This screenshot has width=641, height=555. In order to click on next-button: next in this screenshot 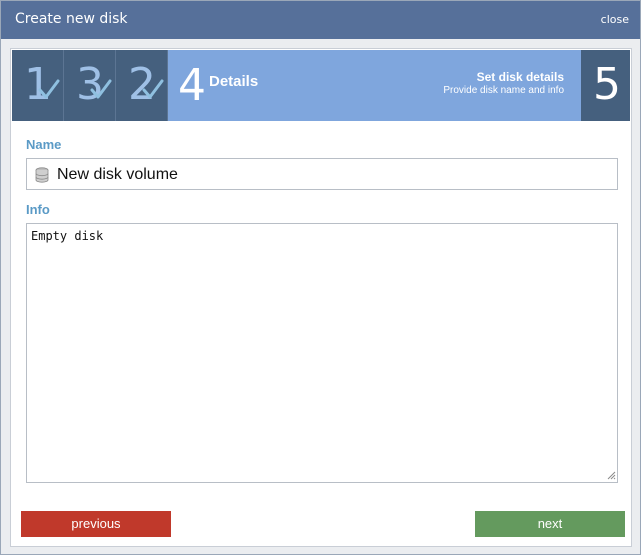, I will do `click(550, 524)`.